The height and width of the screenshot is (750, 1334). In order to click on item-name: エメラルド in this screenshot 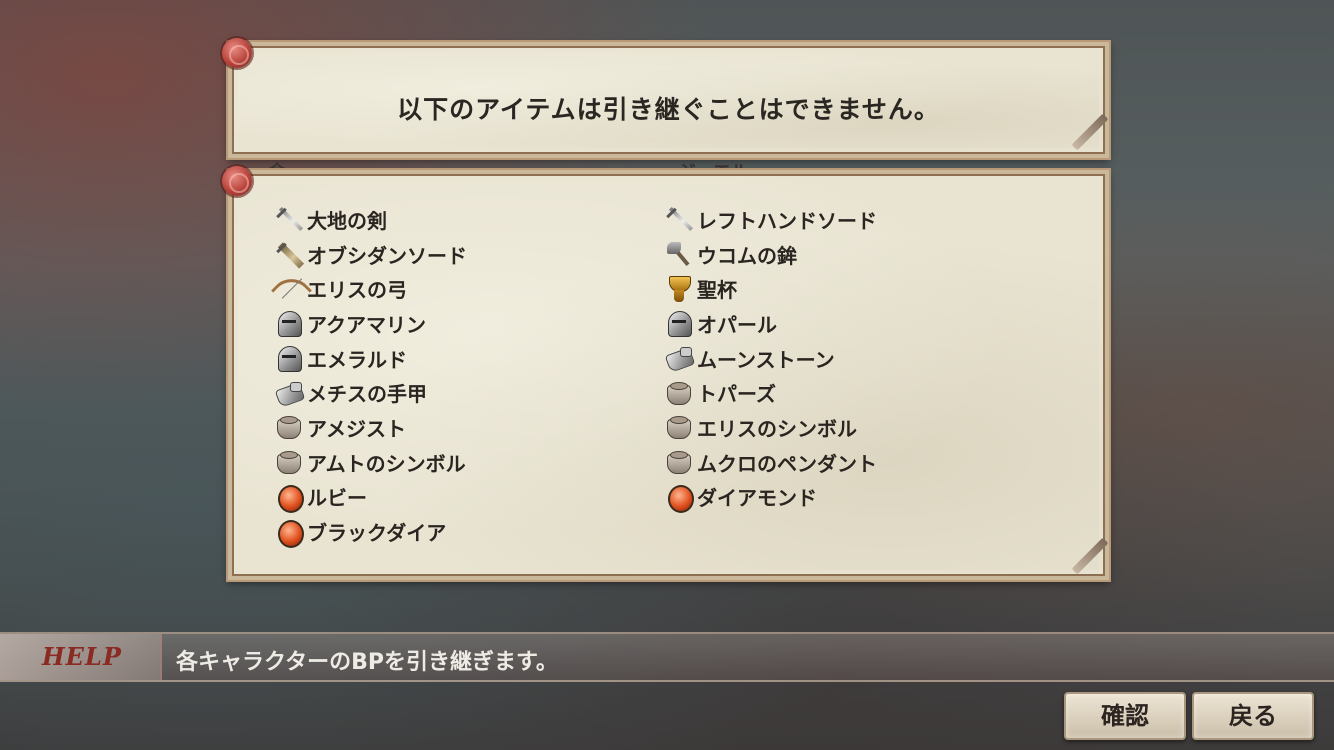, I will do `click(357, 359)`.